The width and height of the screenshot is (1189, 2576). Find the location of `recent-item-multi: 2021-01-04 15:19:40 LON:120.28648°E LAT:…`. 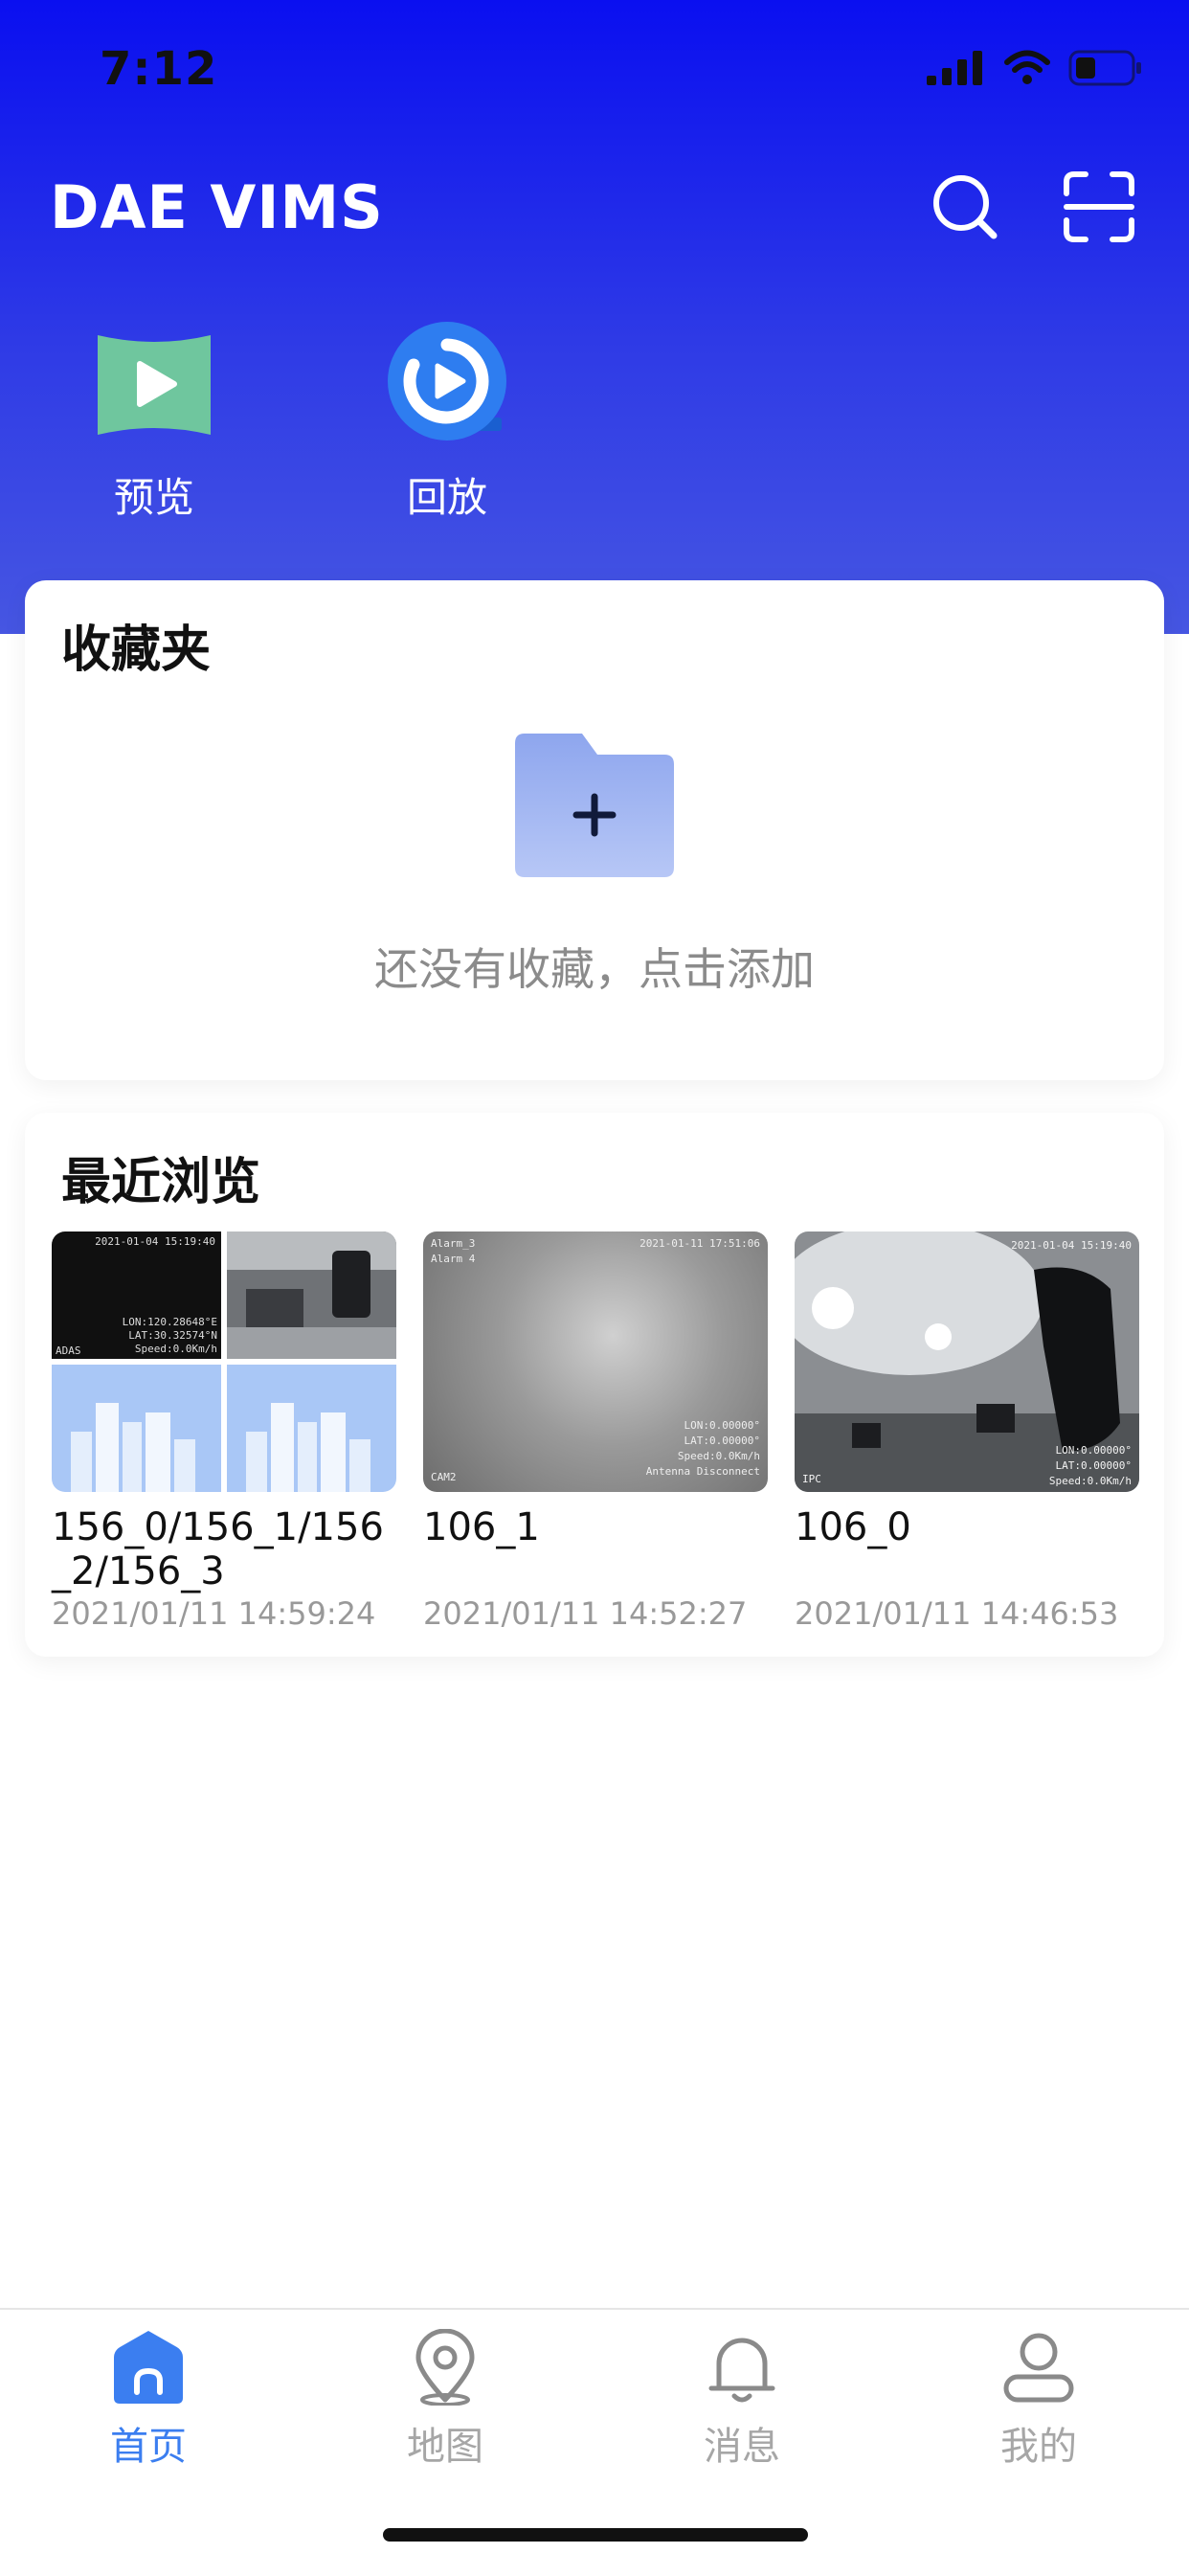

recent-item-multi: 2021-01-04 15:19:40 LON:120.28648°E LAT:… is located at coordinates (224, 1432).